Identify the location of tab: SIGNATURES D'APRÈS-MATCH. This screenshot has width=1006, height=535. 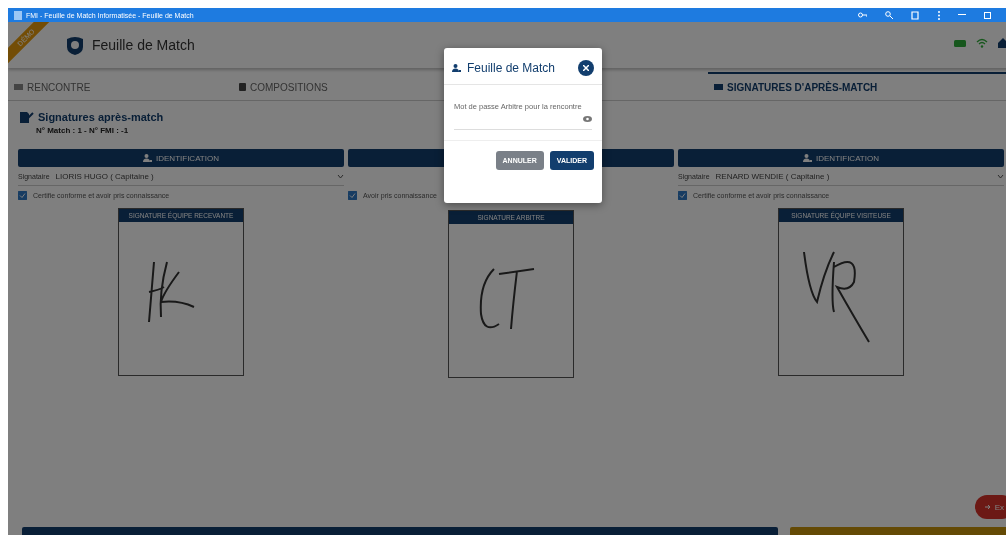
(857, 86).